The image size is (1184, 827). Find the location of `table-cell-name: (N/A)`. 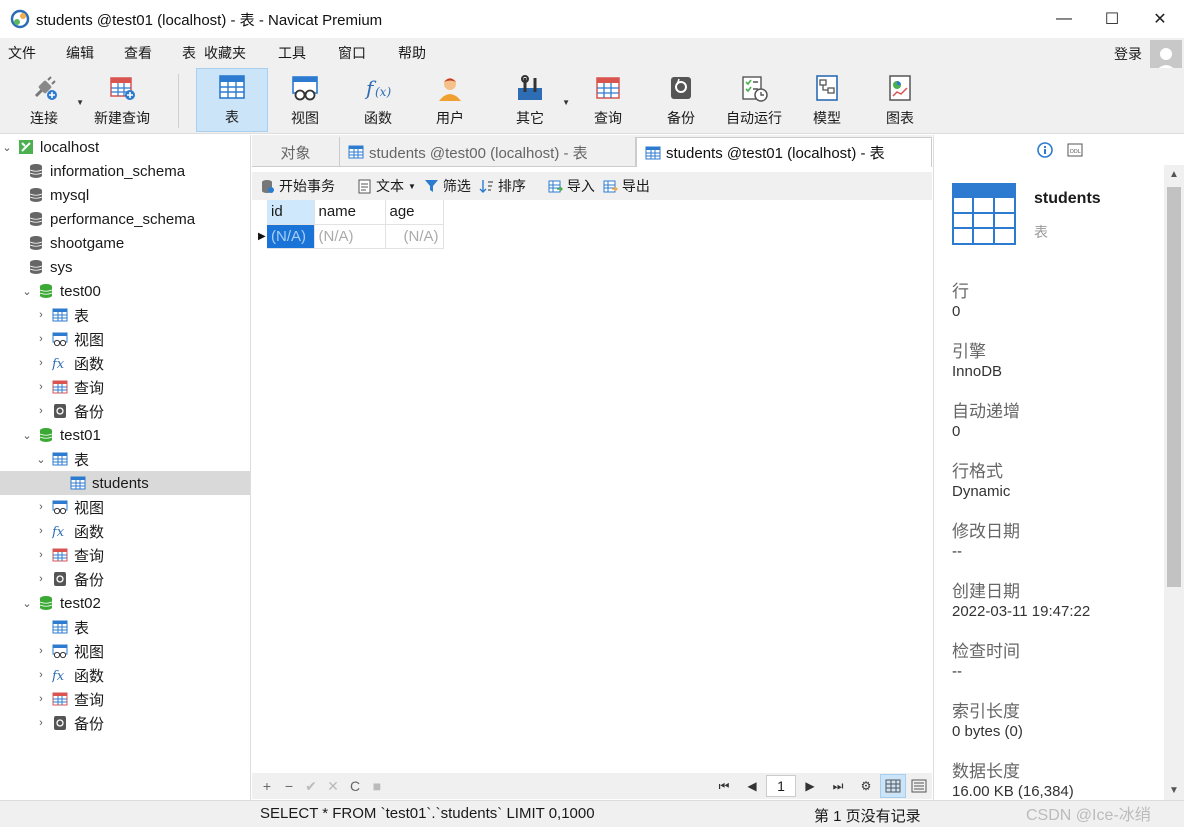

table-cell-name: (N/A) is located at coordinates (350, 236).